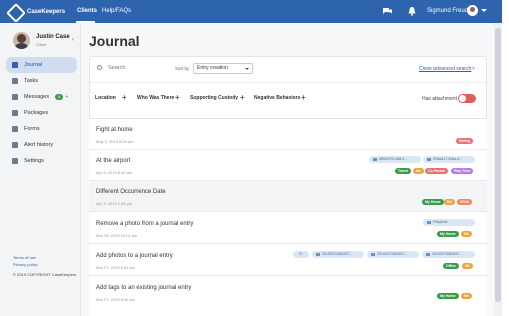 Image resolution: width=509 pixels, height=316 pixels. I want to click on forms-icon, so click(15, 129).